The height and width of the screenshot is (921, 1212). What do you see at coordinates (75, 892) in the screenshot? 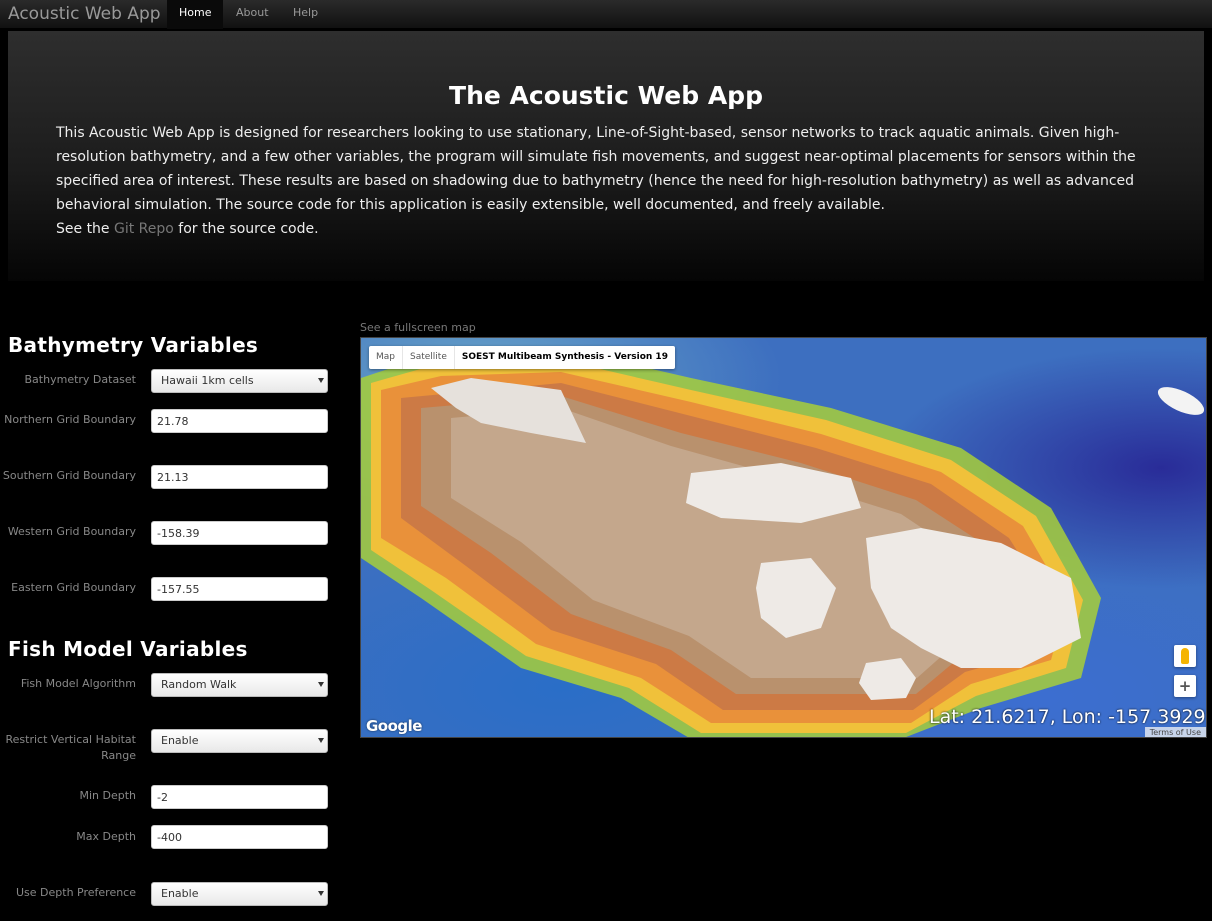
I see `depth-pref-label: Use Depth Preference` at bounding box center [75, 892].